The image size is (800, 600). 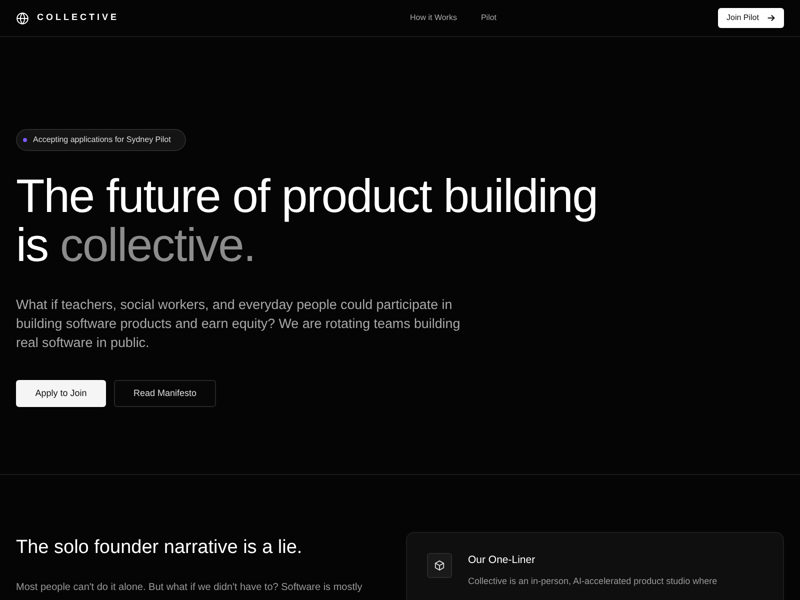 I want to click on apply-button: Apply to Join, so click(x=61, y=393).